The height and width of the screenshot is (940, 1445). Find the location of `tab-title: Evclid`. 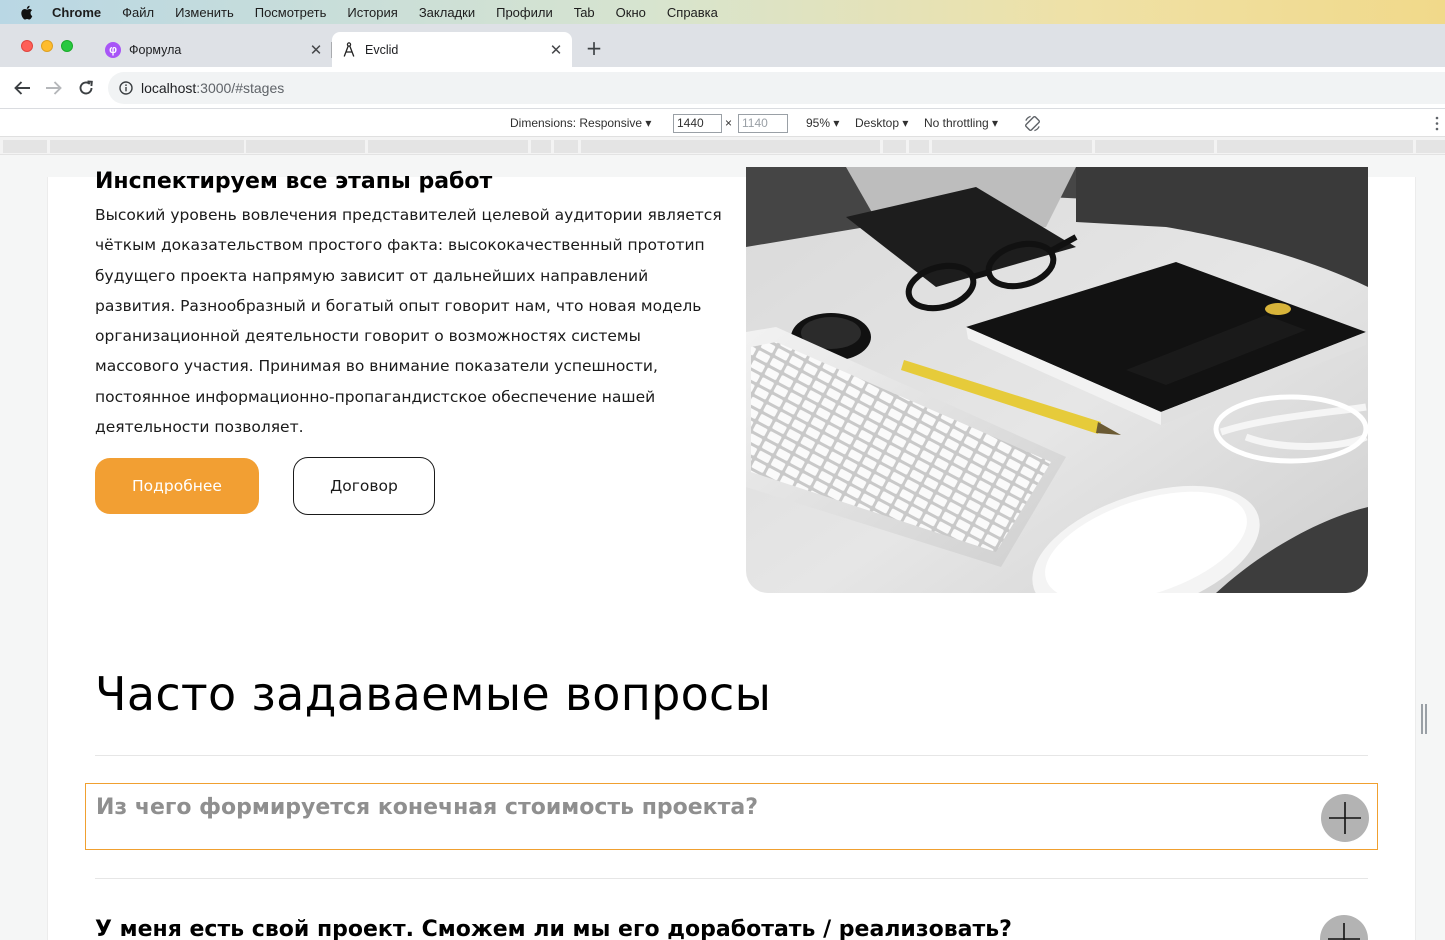

tab-title: Evclid is located at coordinates (382, 49).